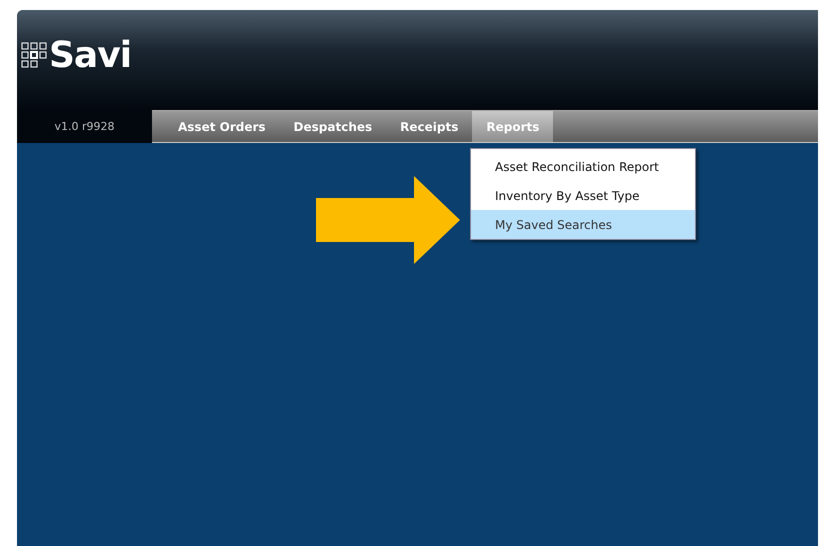 Image resolution: width=823 pixels, height=546 pixels. I want to click on menu-item: Inventory By Asset Type, so click(583, 195).